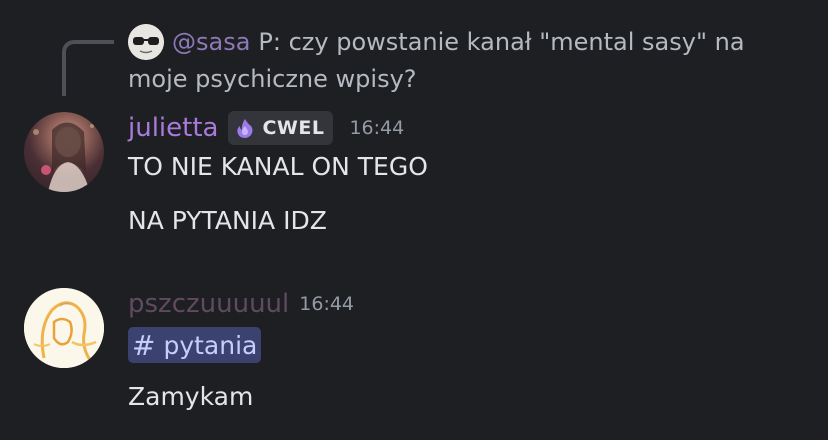 The image size is (828, 440). Describe the element at coordinates (63, 157) in the screenshot. I see `profile-photo-icon` at that location.